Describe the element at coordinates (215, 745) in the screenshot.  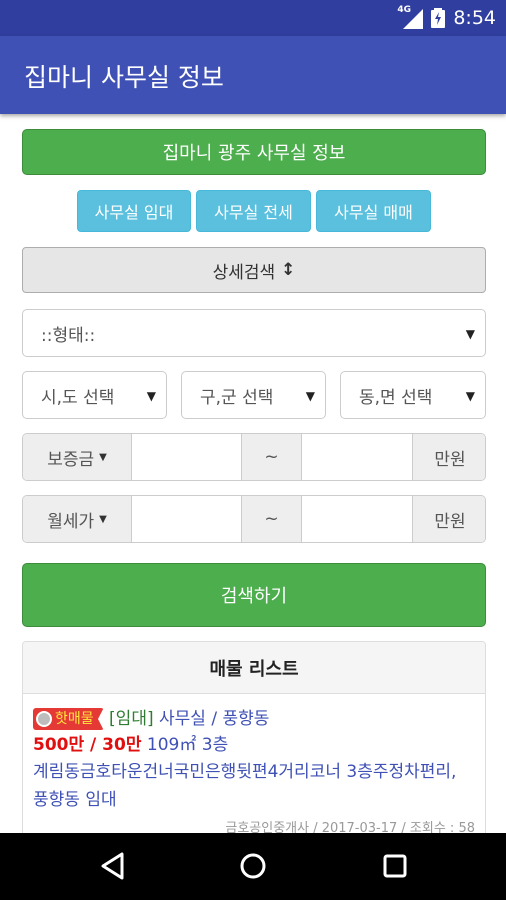
I see `listing-floor: 3층` at that location.